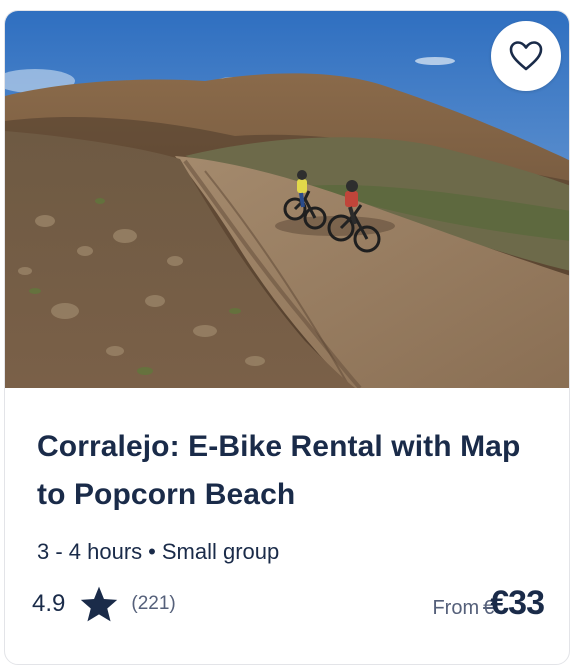 The height and width of the screenshot is (671, 578). I want to click on price-amount: €33, so click(517, 603).